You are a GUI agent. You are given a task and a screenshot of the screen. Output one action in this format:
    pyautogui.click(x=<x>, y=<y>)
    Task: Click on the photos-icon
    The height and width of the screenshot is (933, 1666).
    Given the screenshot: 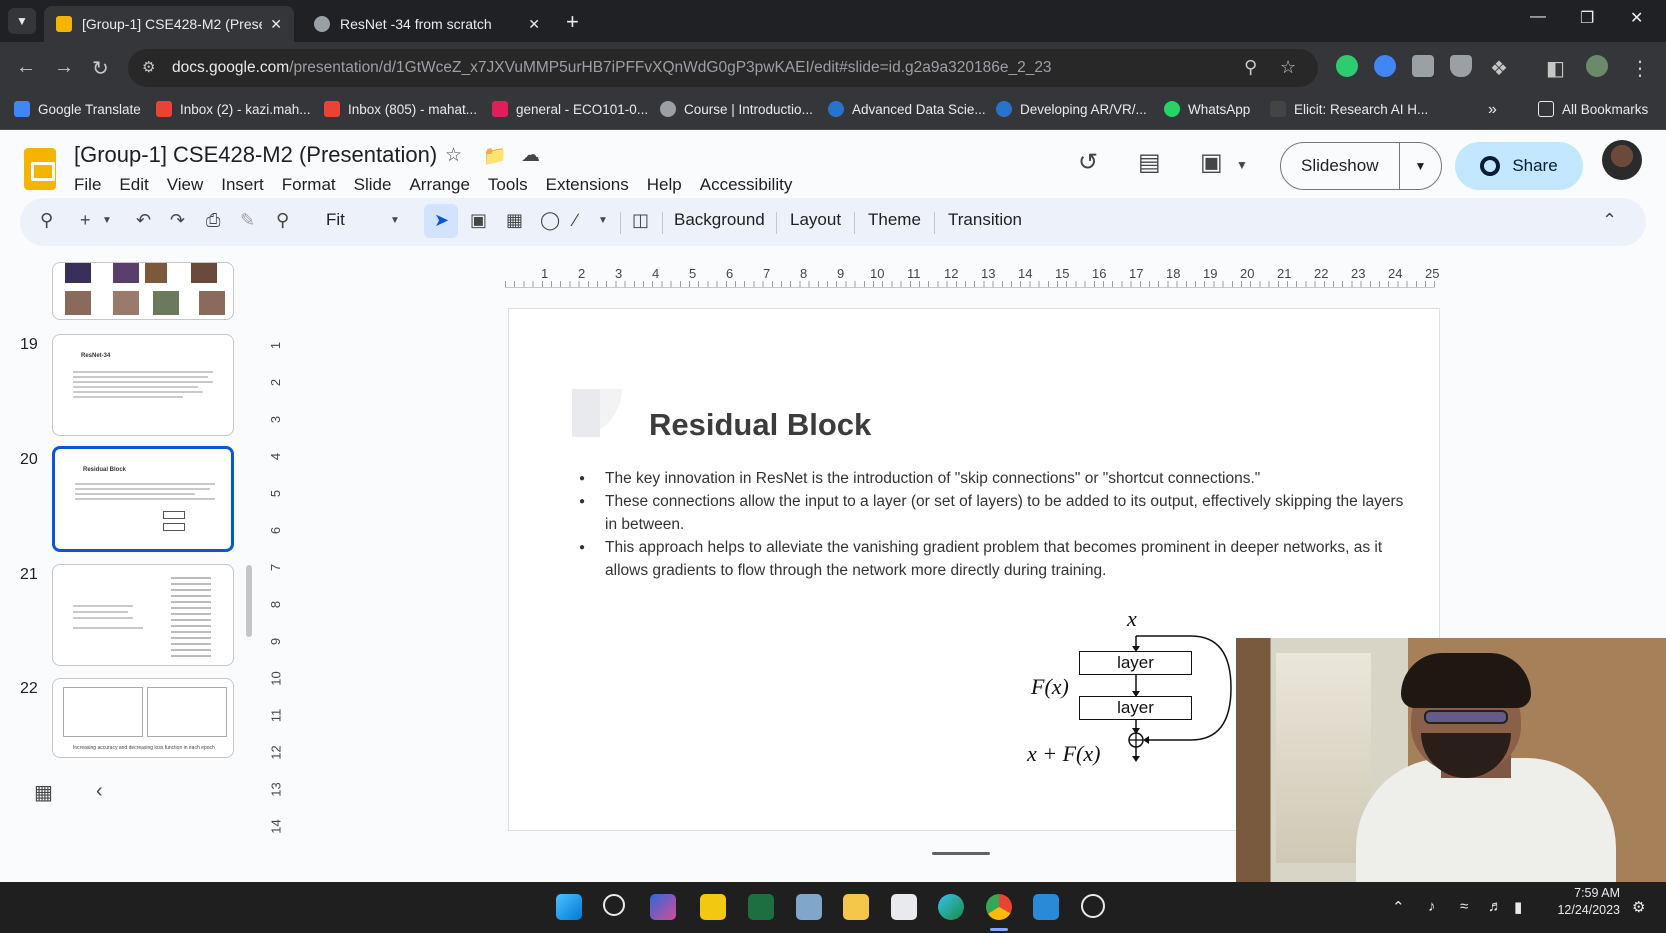 What is the action you would take?
    pyautogui.click(x=809, y=907)
    